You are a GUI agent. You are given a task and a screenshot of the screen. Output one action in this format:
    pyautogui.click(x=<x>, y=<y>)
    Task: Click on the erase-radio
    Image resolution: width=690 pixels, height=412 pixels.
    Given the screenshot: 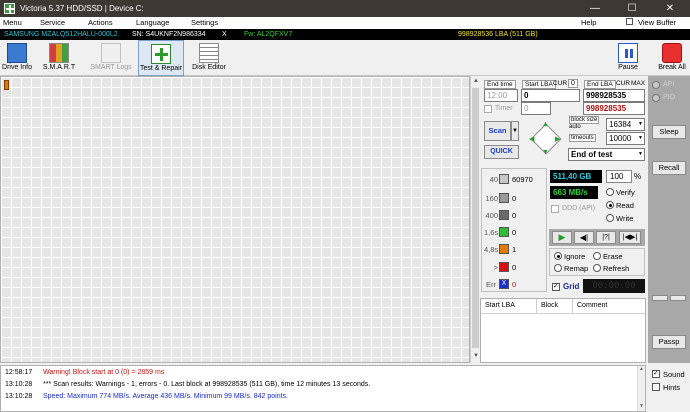 What is the action you would take?
    pyautogui.click(x=597, y=256)
    